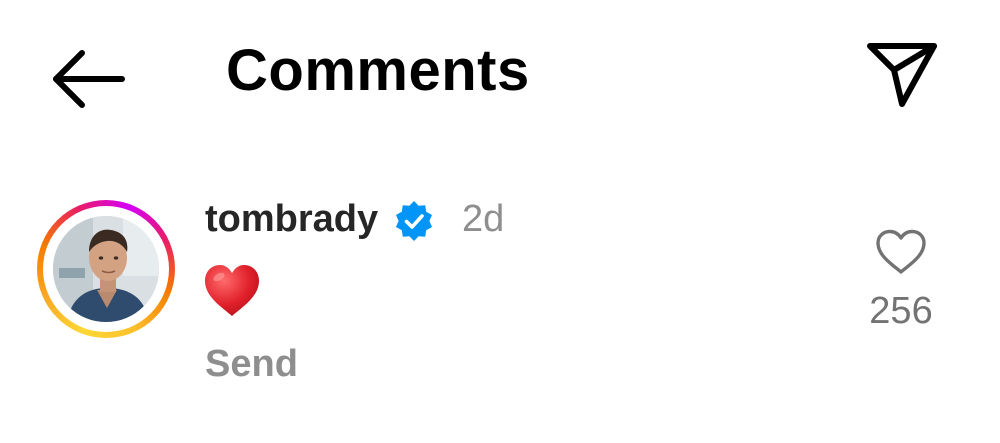 The height and width of the screenshot is (443, 1000). I want to click on share-button, so click(902, 75).